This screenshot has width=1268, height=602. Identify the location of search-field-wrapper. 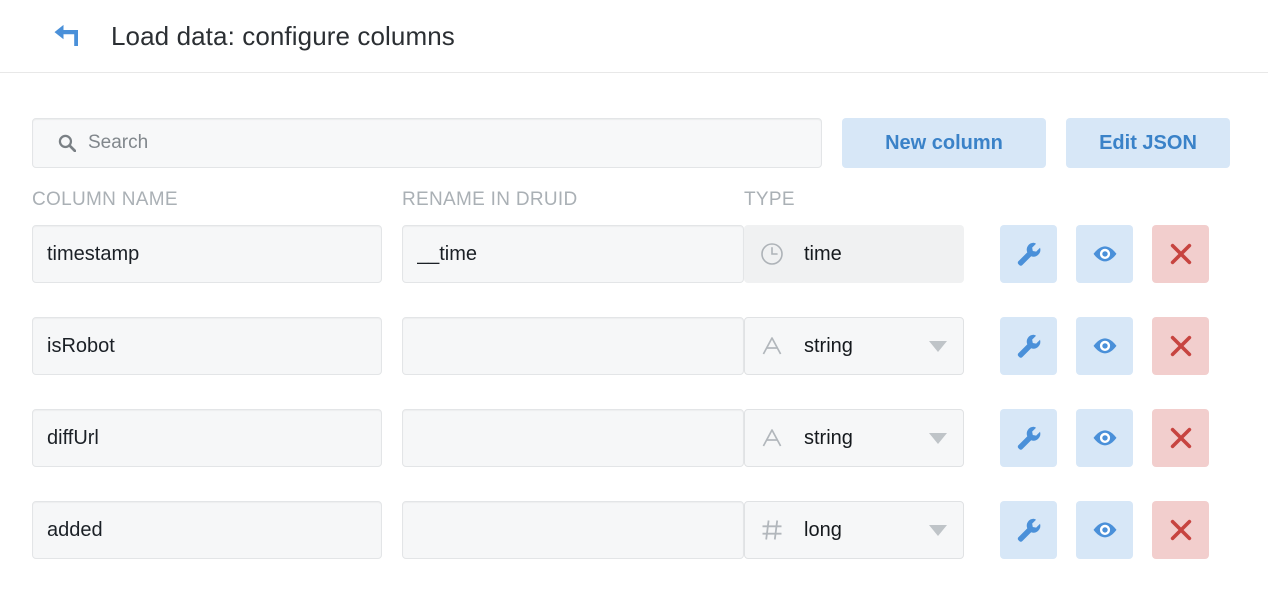
(427, 143).